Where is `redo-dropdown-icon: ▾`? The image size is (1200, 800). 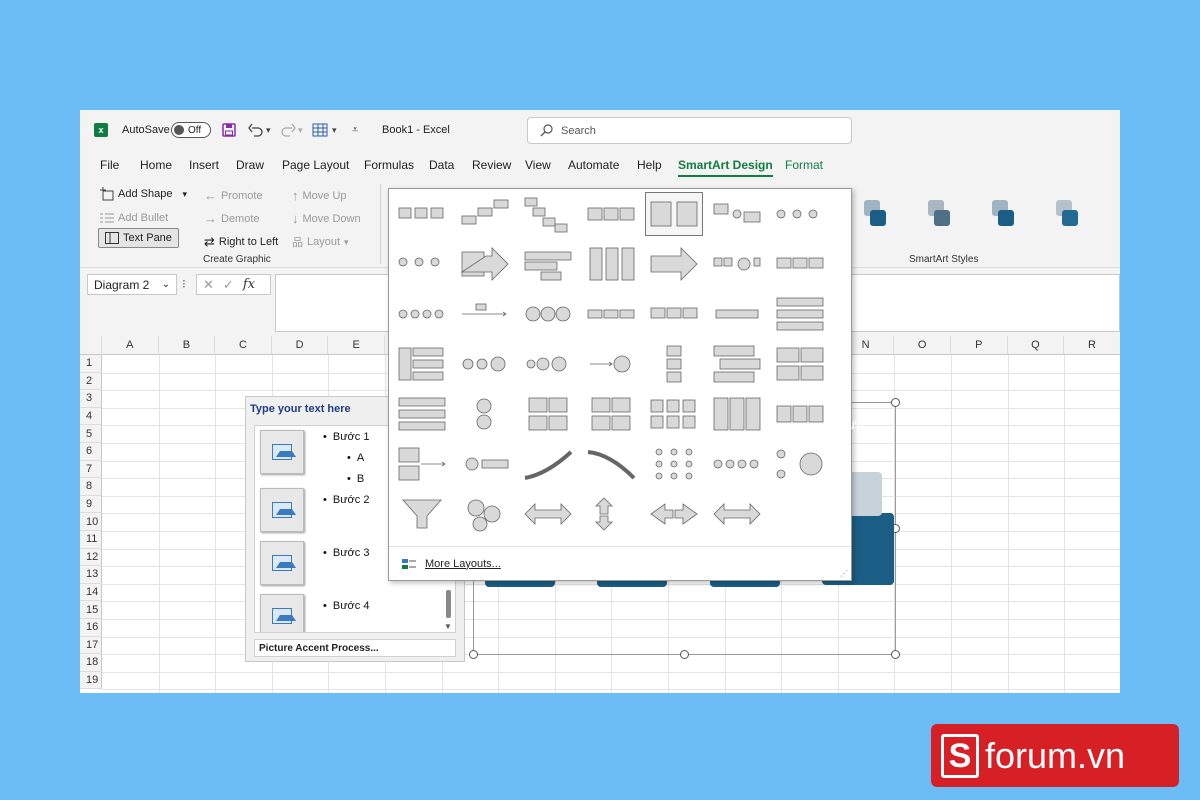 redo-dropdown-icon: ▾ is located at coordinates (300, 130).